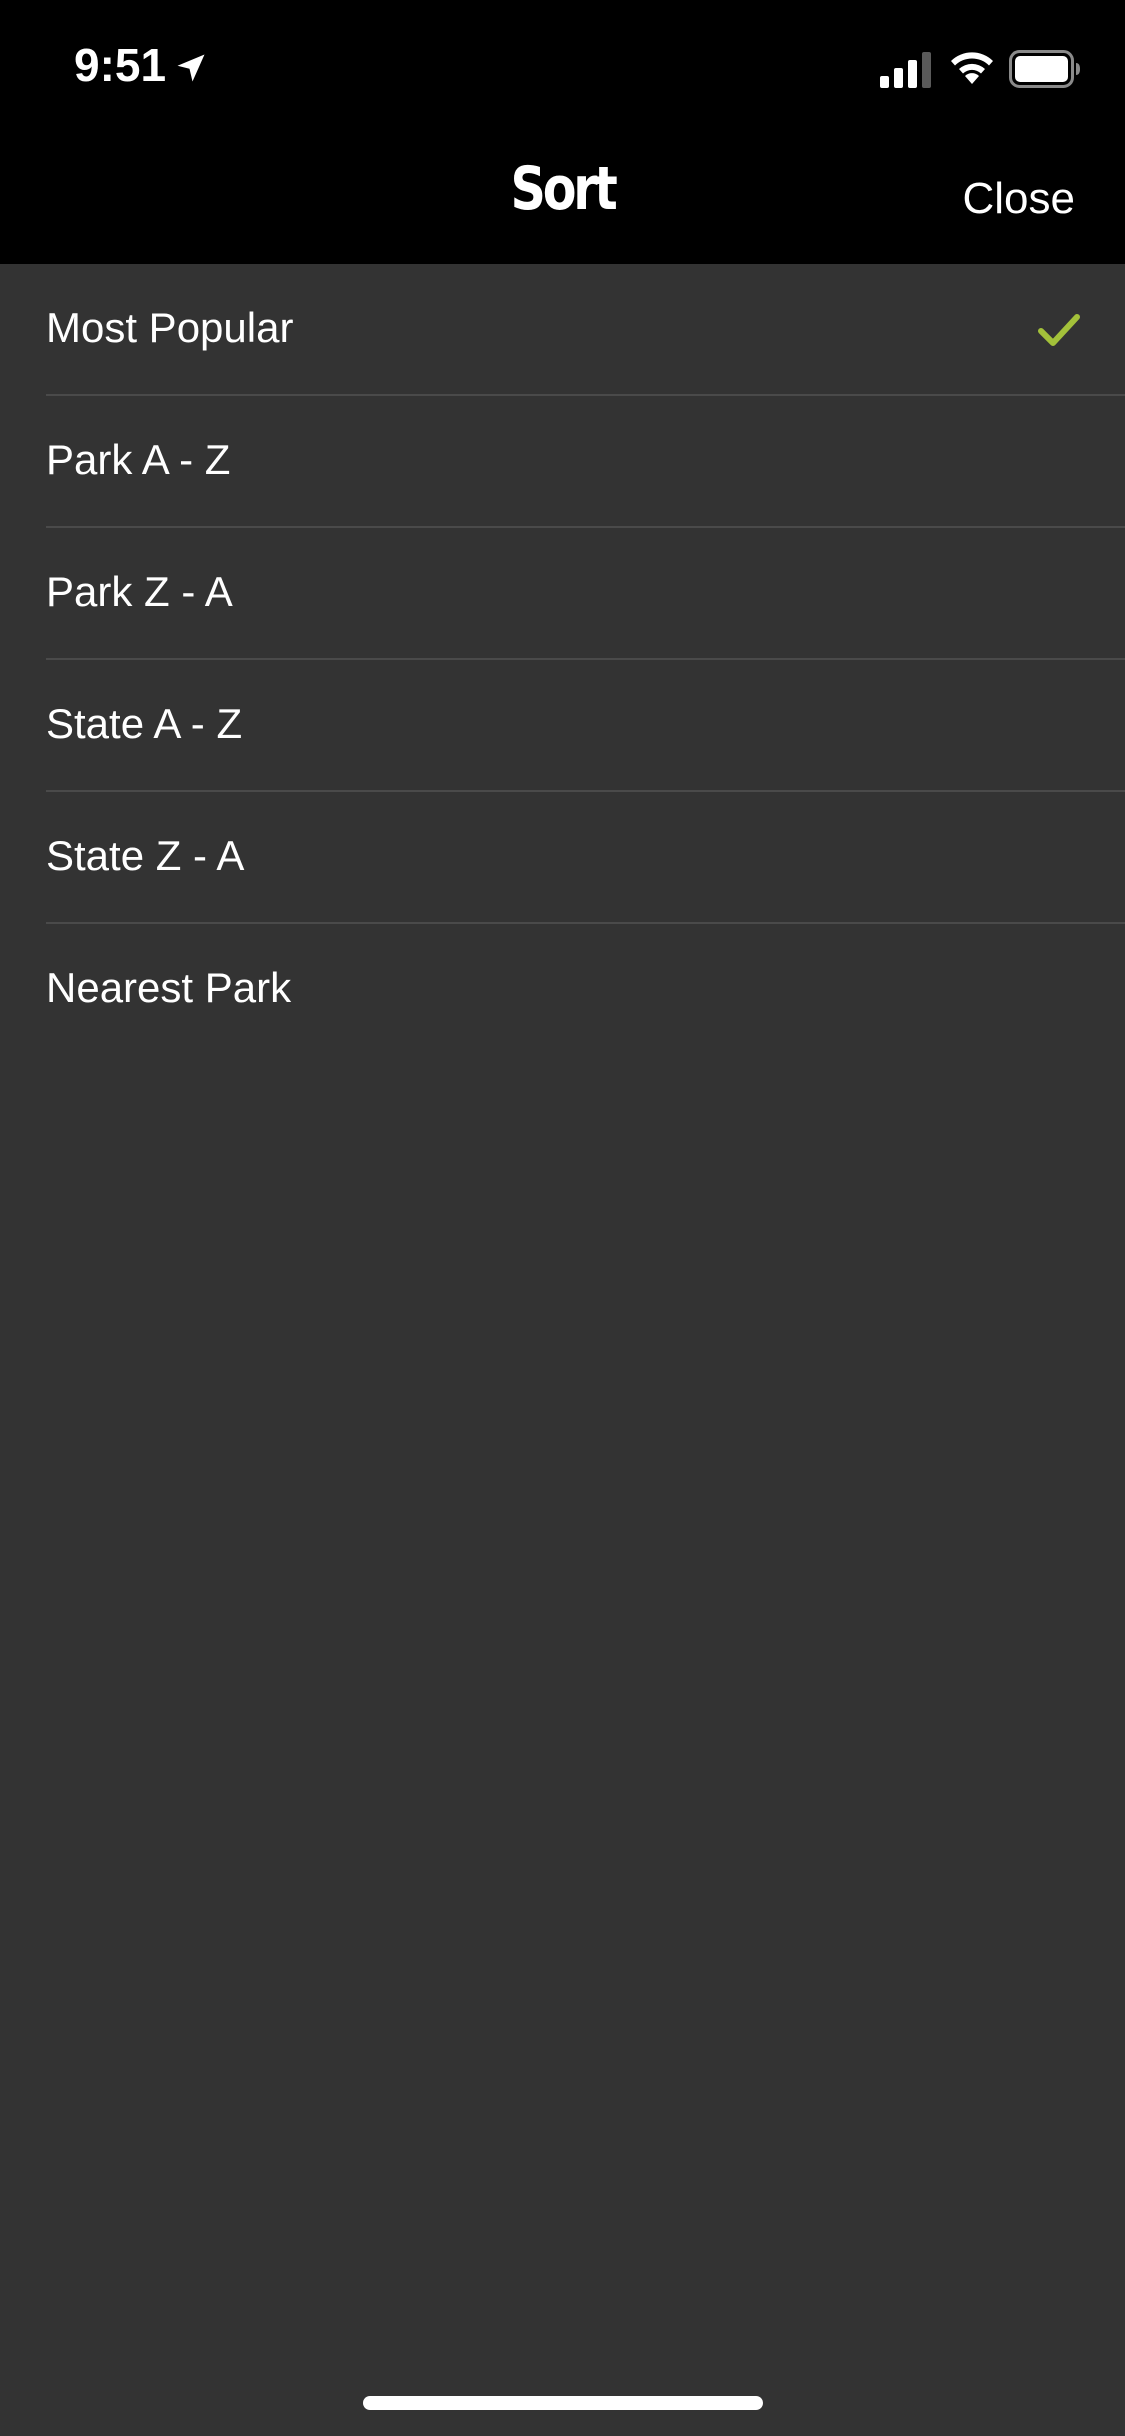 The image size is (1125, 2436). What do you see at coordinates (562, 990) in the screenshot?
I see `sort-option-nearest-park: Nearest Park` at bounding box center [562, 990].